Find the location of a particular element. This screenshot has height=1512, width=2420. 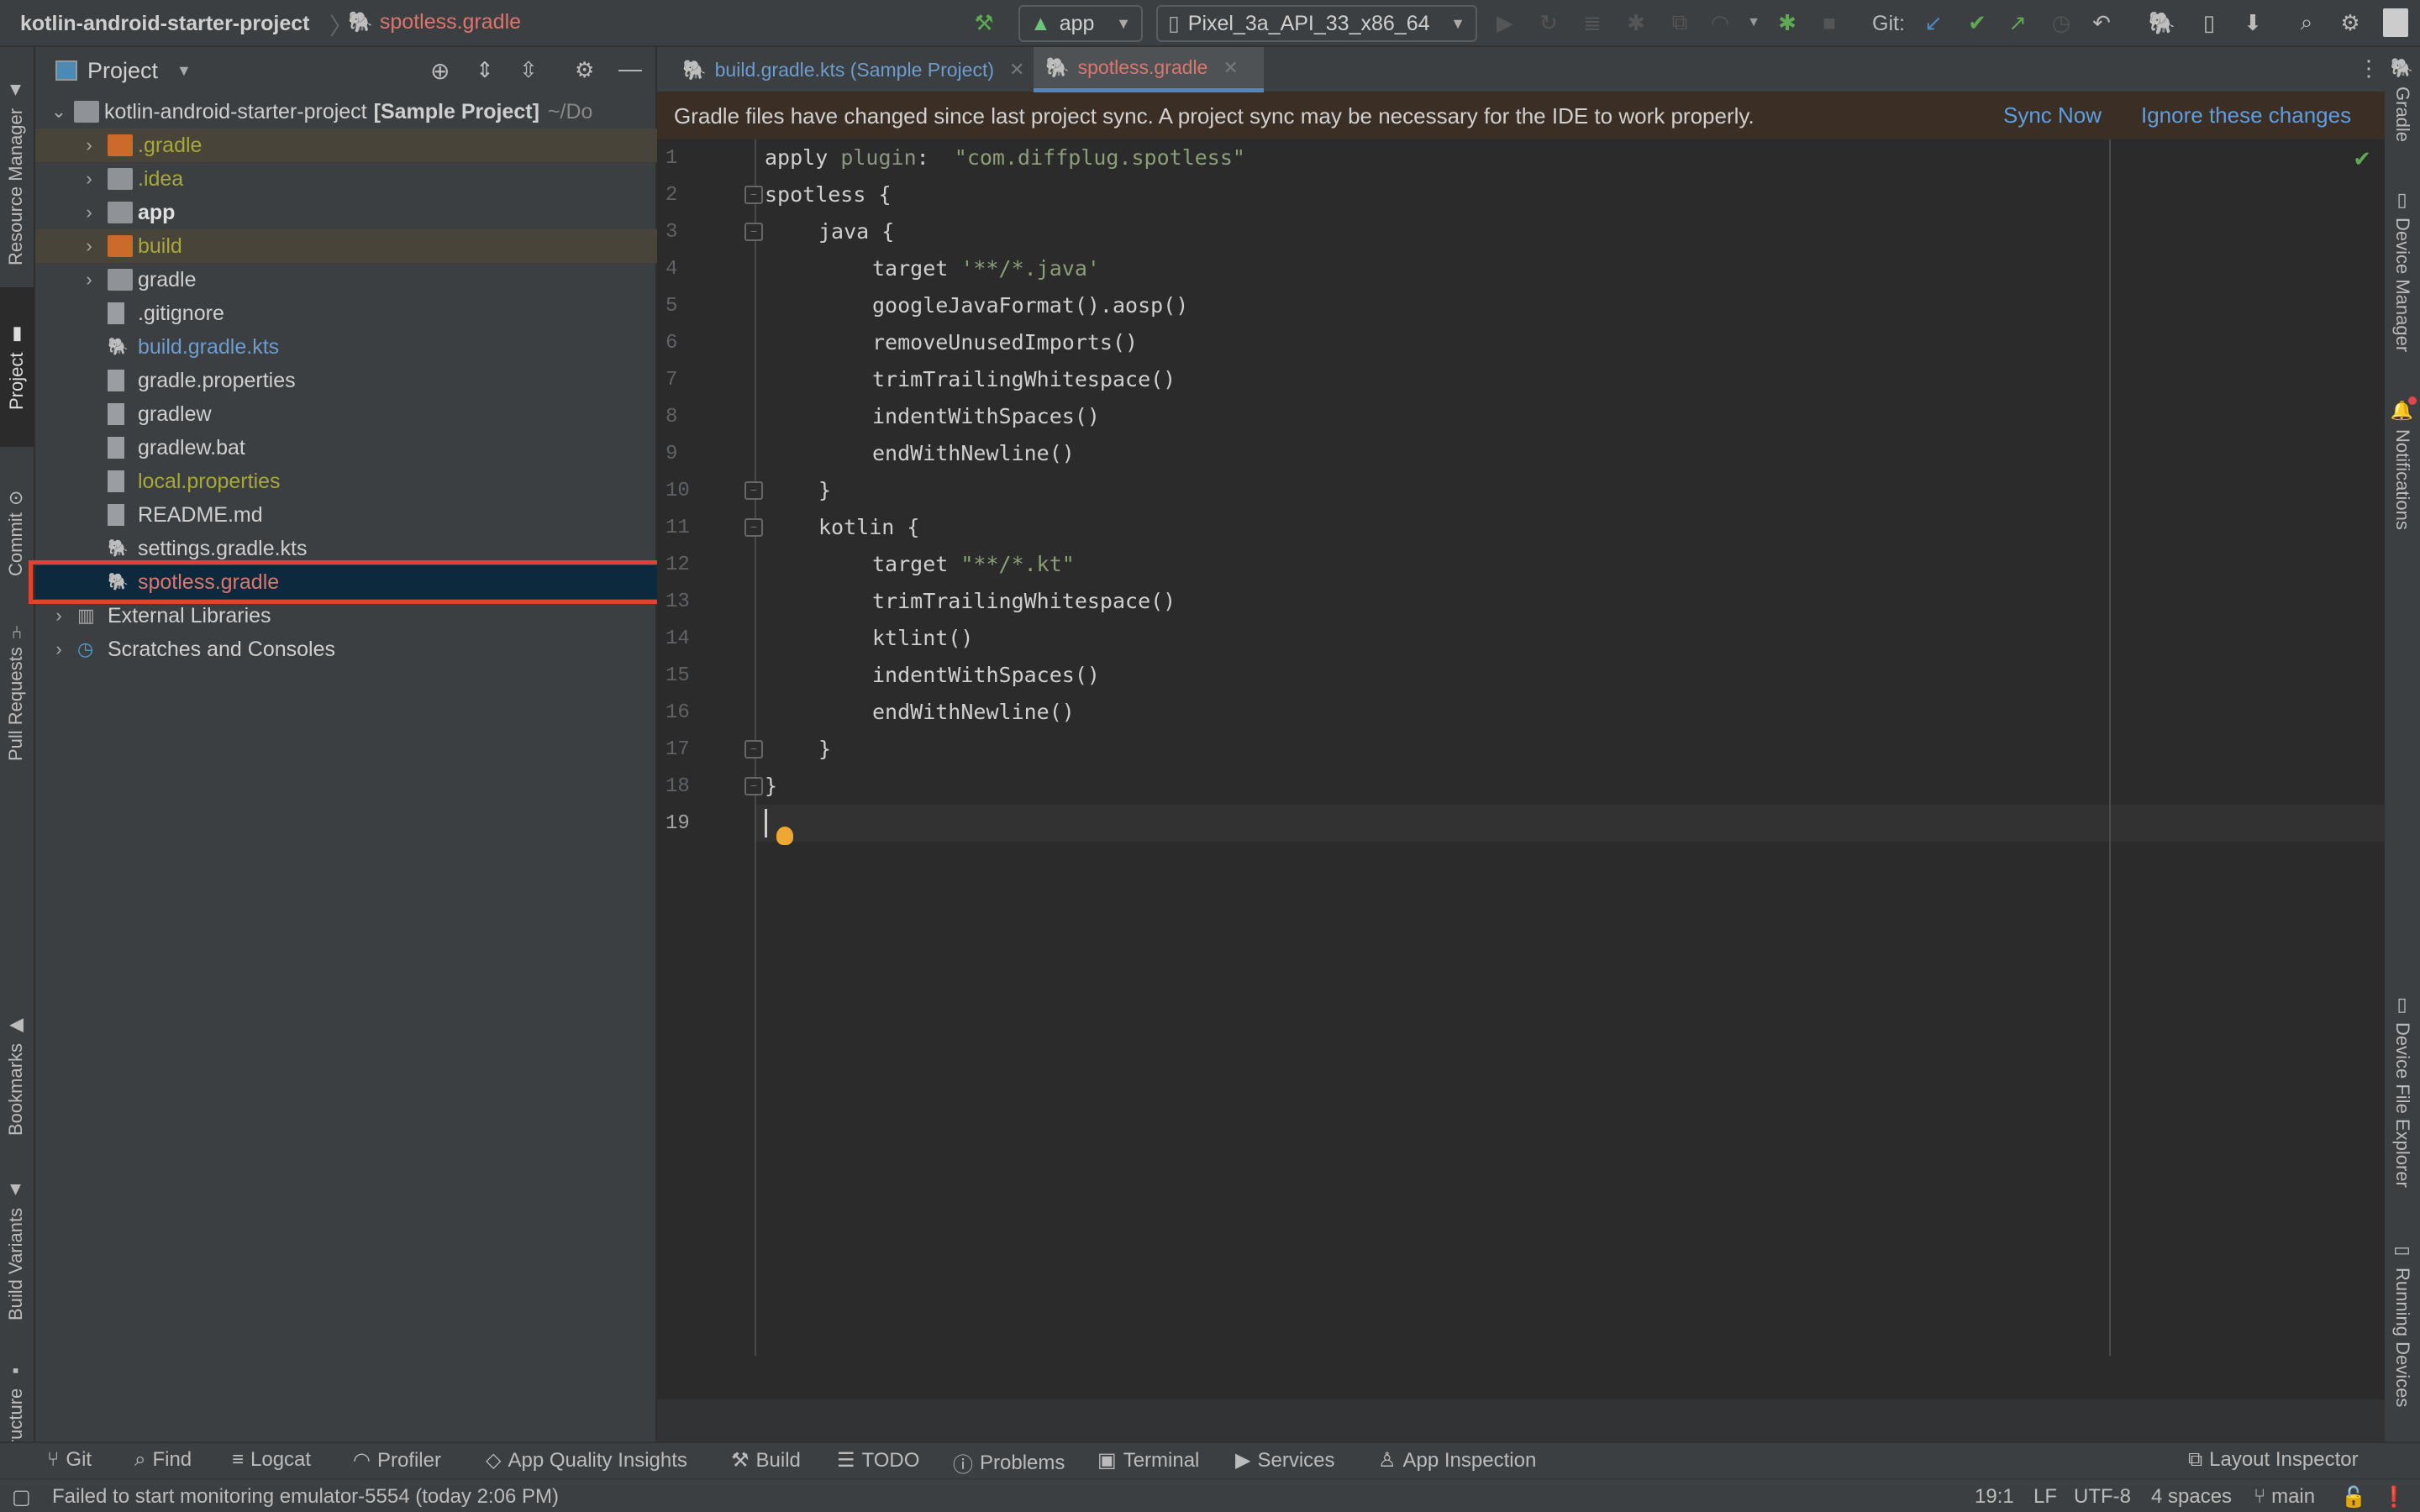

editor-tab-build-gradle-kts: 🐘 build.gradle.kts (Sample Project) ✕ is located at coordinates (854, 69).